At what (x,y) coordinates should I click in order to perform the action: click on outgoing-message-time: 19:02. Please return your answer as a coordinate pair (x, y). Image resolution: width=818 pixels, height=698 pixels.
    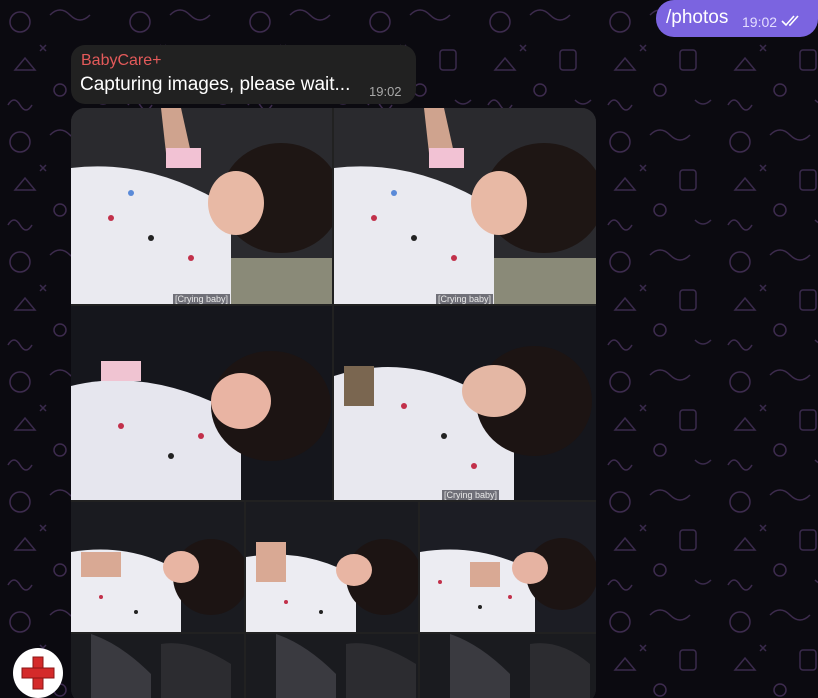
    Looking at the image, I should click on (760, 22).